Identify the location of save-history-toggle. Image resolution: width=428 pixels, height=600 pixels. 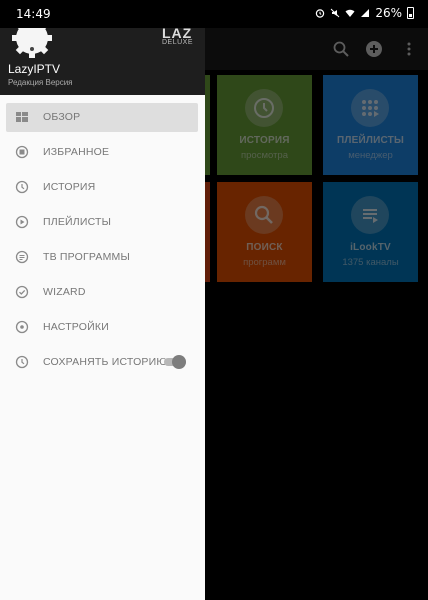
(174, 362).